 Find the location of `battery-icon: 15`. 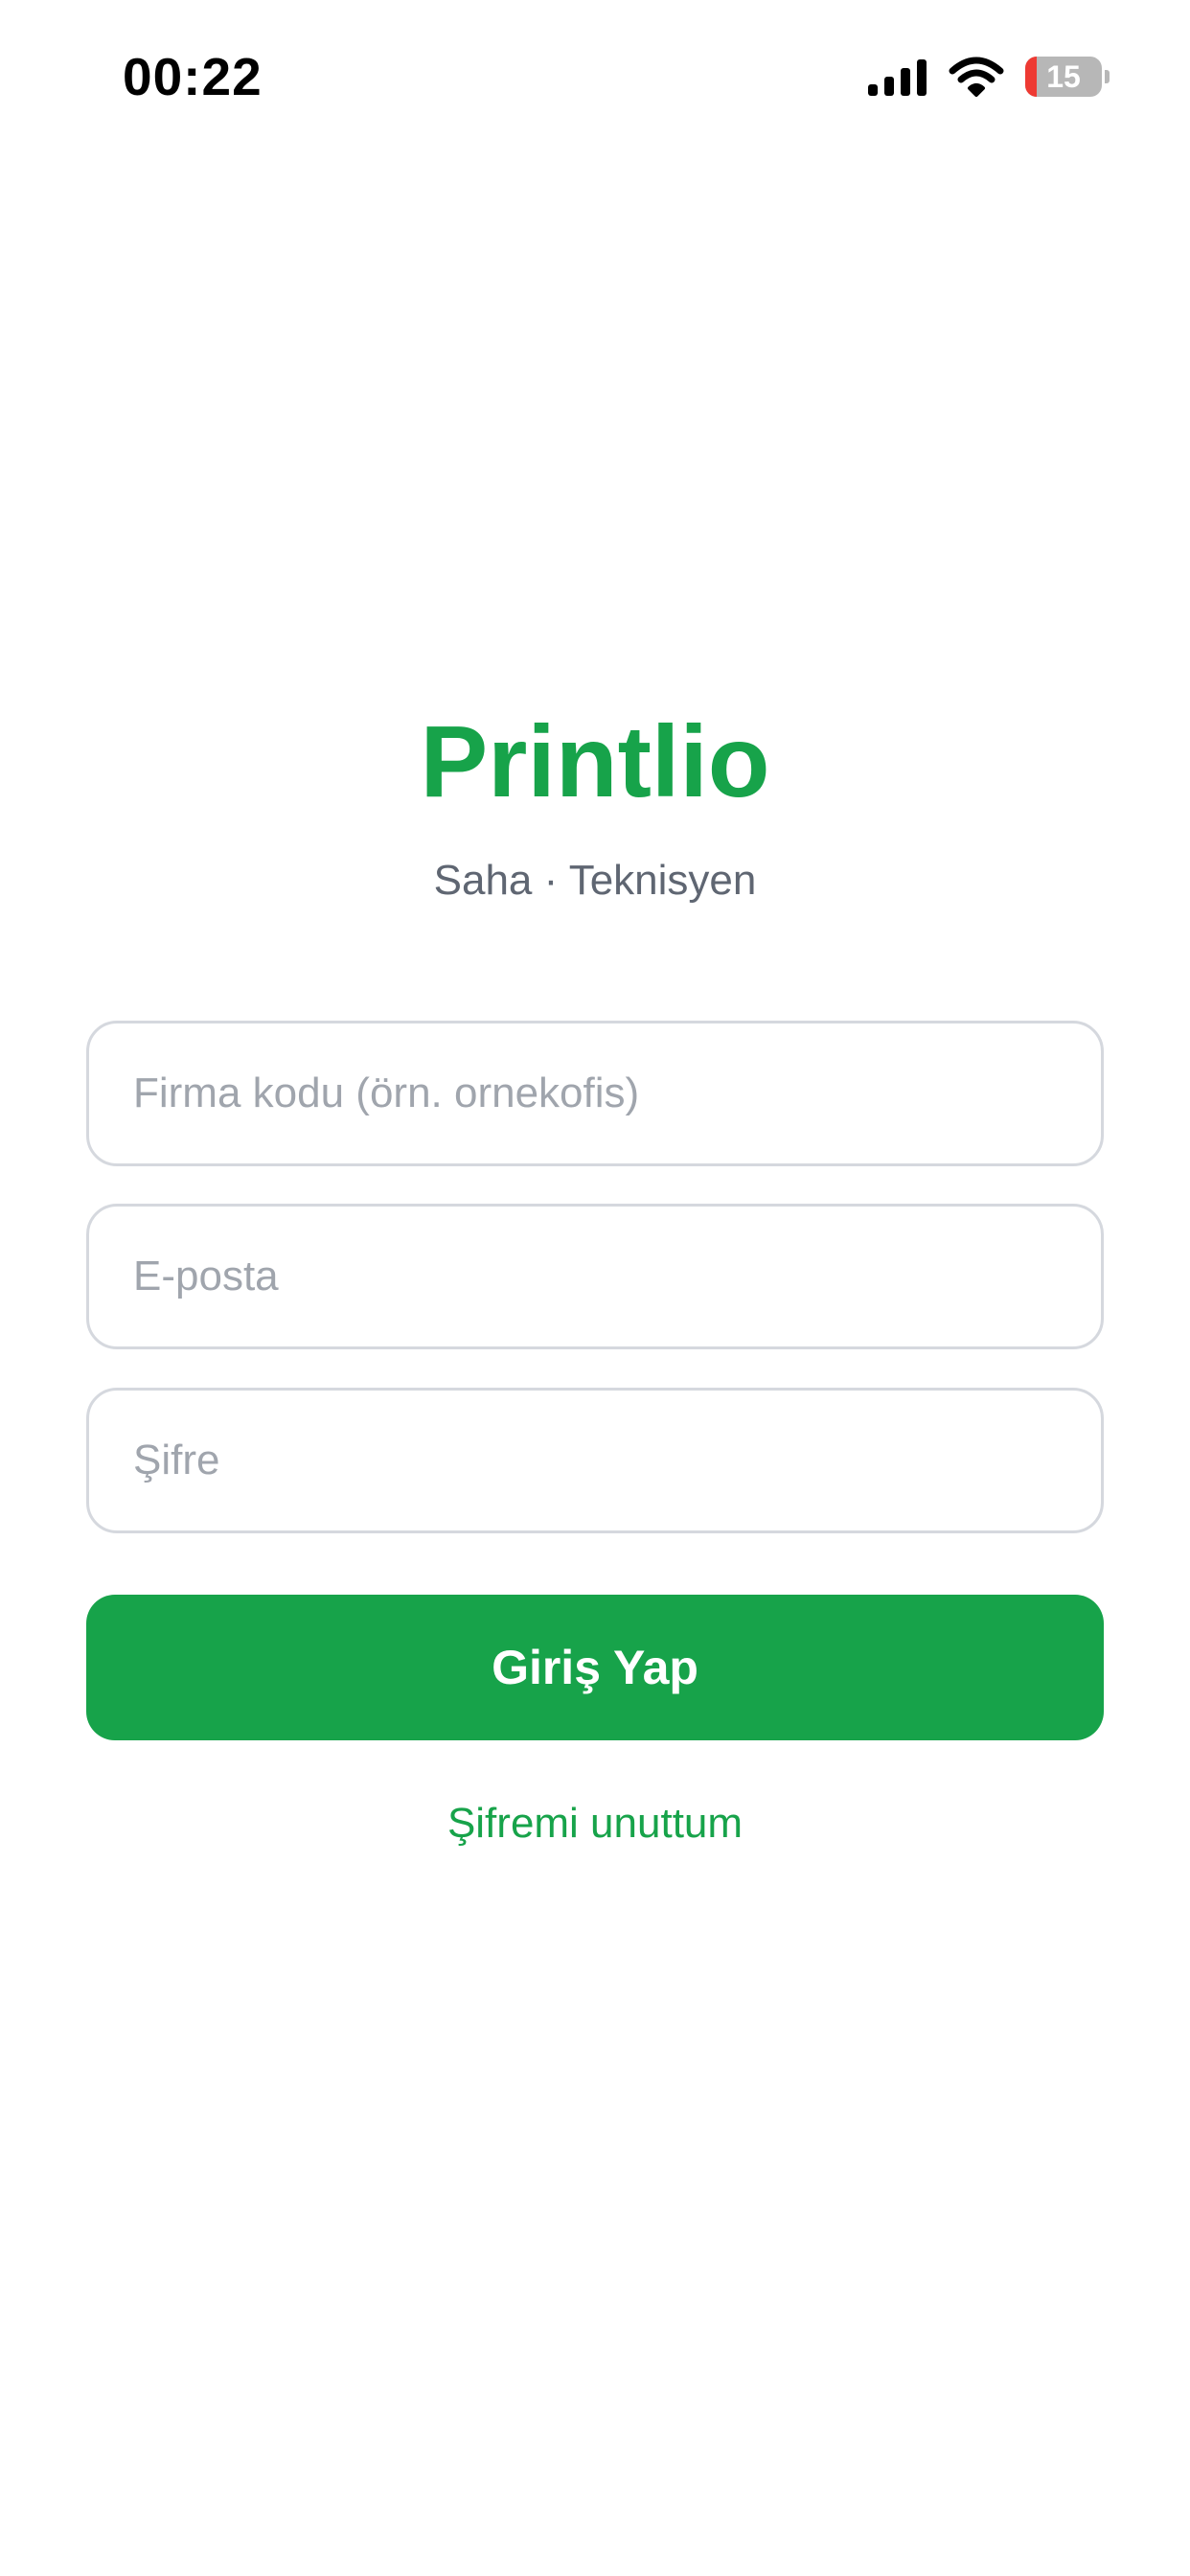

battery-icon: 15 is located at coordinates (1068, 77).